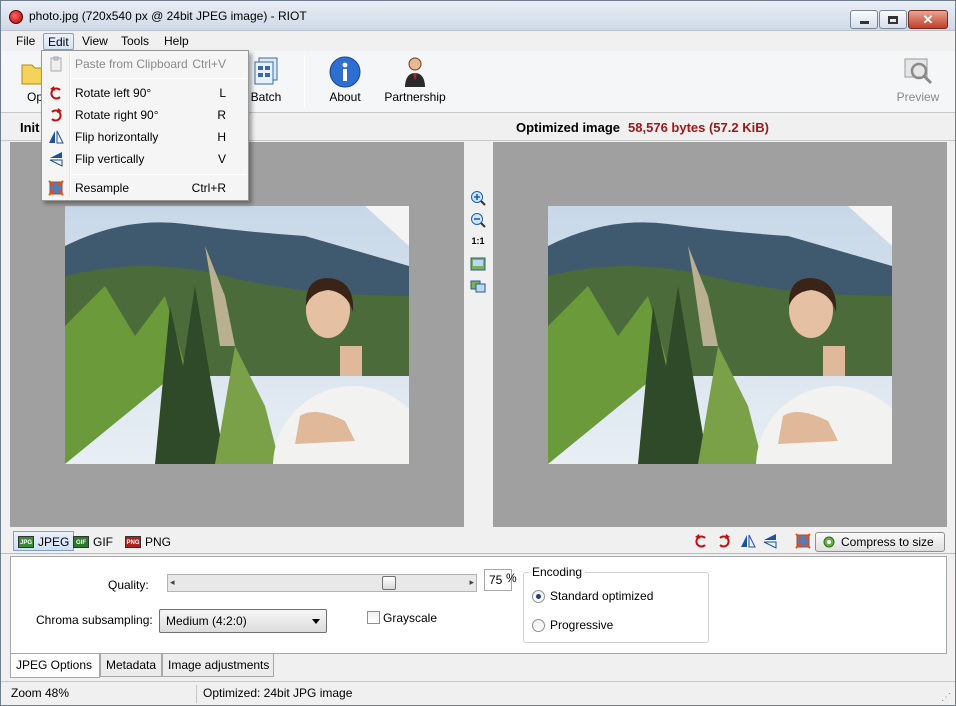  Describe the element at coordinates (148, 541) in the screenshot. I see `tab-png: PNG PNG` at that location.